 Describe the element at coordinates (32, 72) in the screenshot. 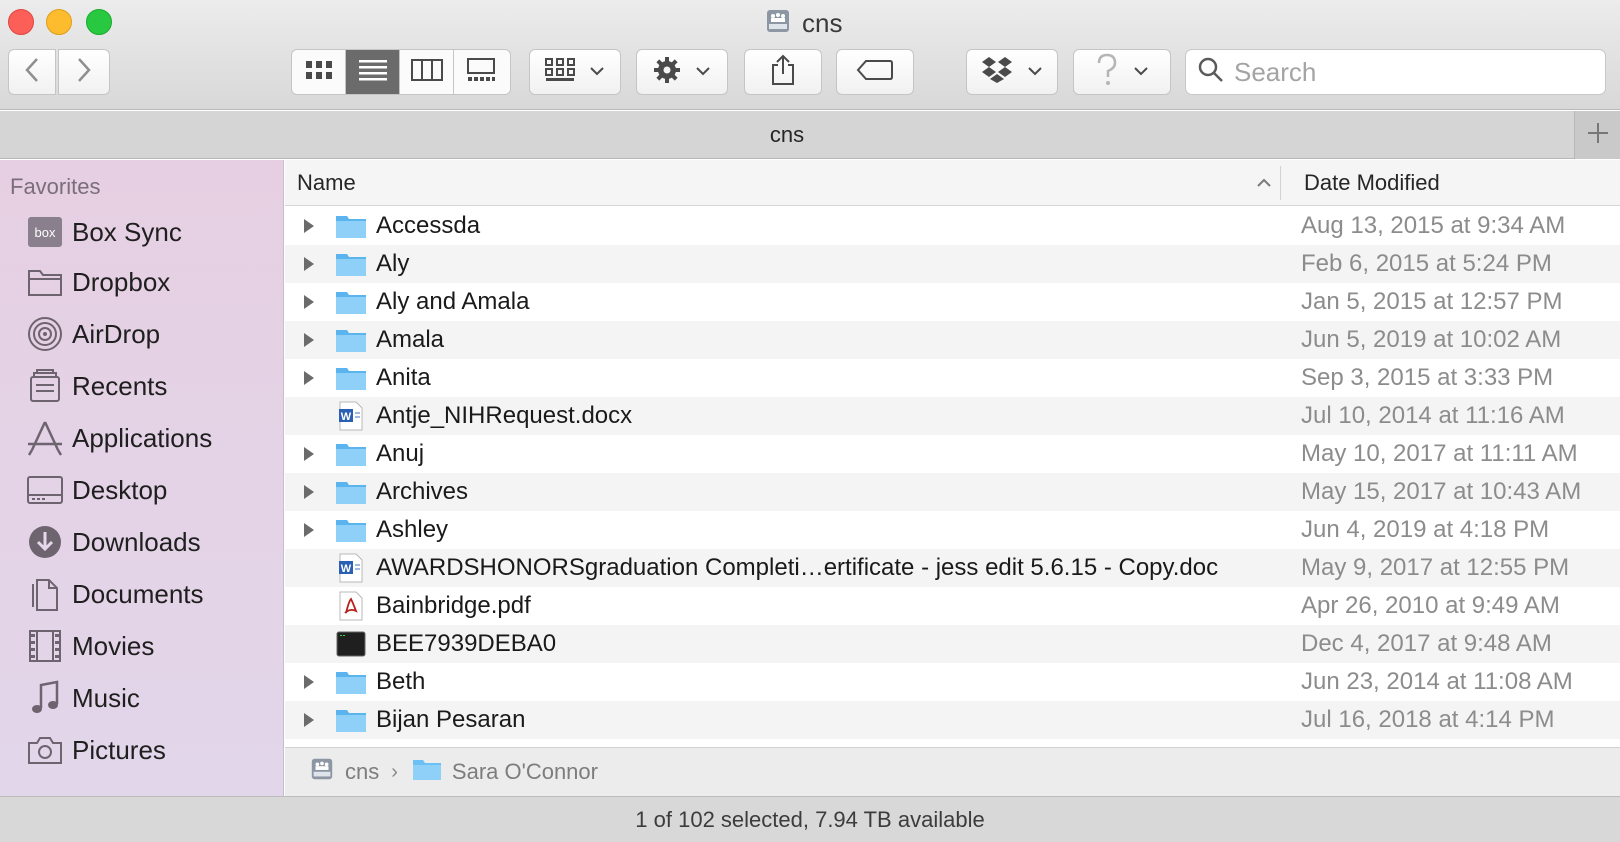

I see `back-button` at that location.